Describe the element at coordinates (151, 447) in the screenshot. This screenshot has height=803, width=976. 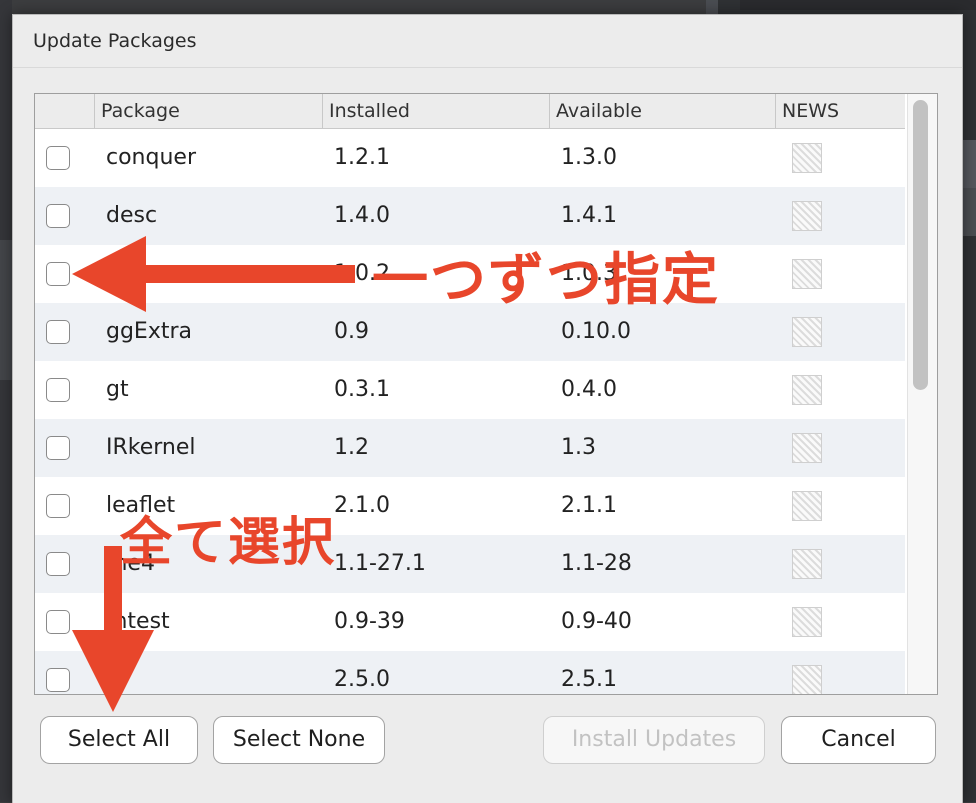
I see `package-name: IRkernel` at that location.